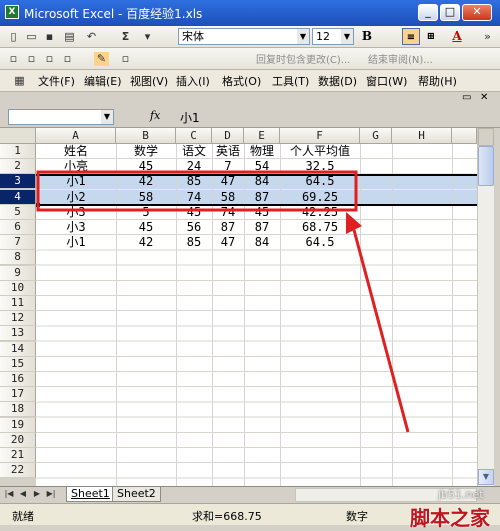 This screenshot has width=500, height=531. Describe the element at coordinates (431, 36) in the screenshot. I see `merge-center-button: ⊞` at that location.